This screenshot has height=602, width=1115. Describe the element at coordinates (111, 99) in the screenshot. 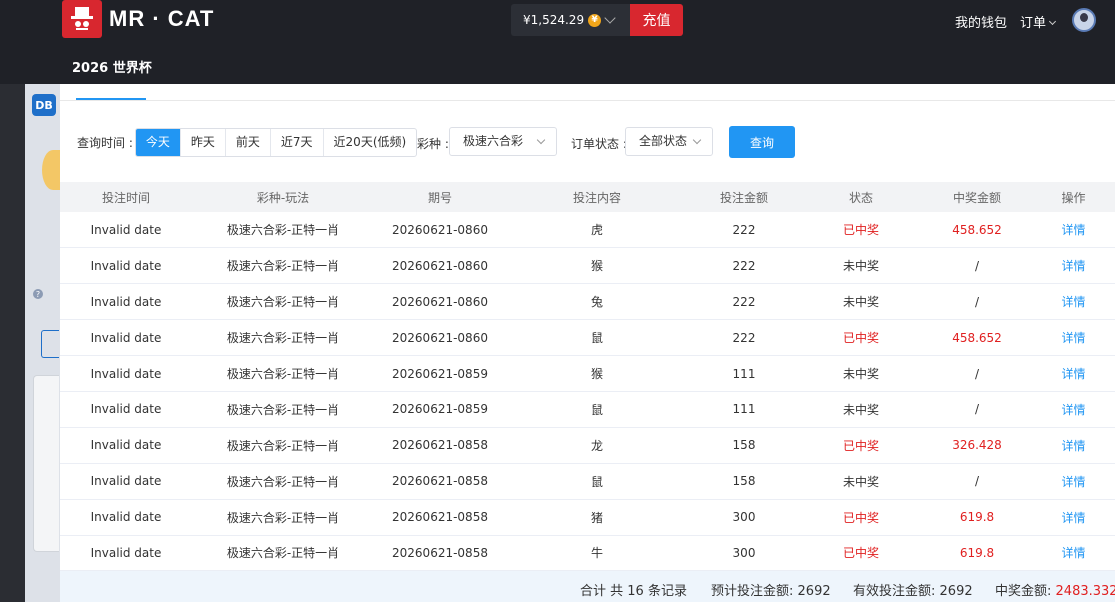

I see `tab-active-indicator` at that location.